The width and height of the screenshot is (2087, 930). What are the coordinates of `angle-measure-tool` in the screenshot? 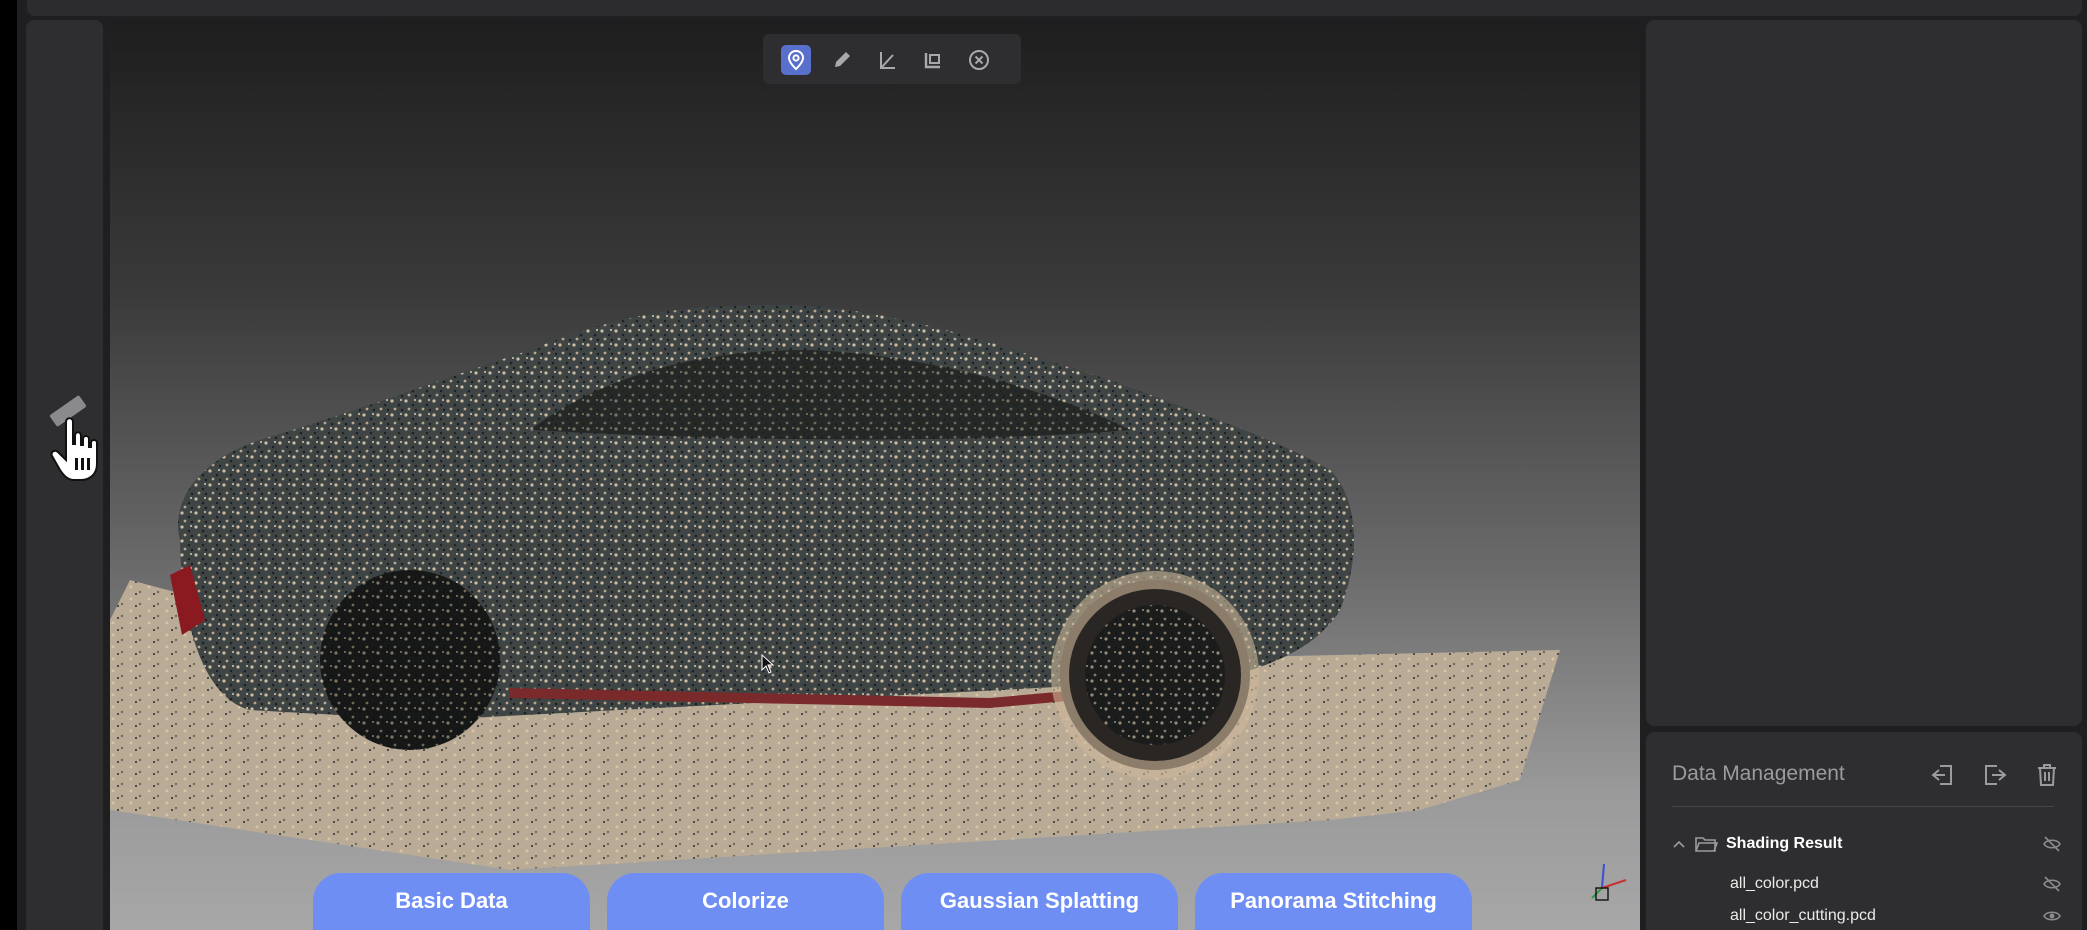 It's located at (887, 60).